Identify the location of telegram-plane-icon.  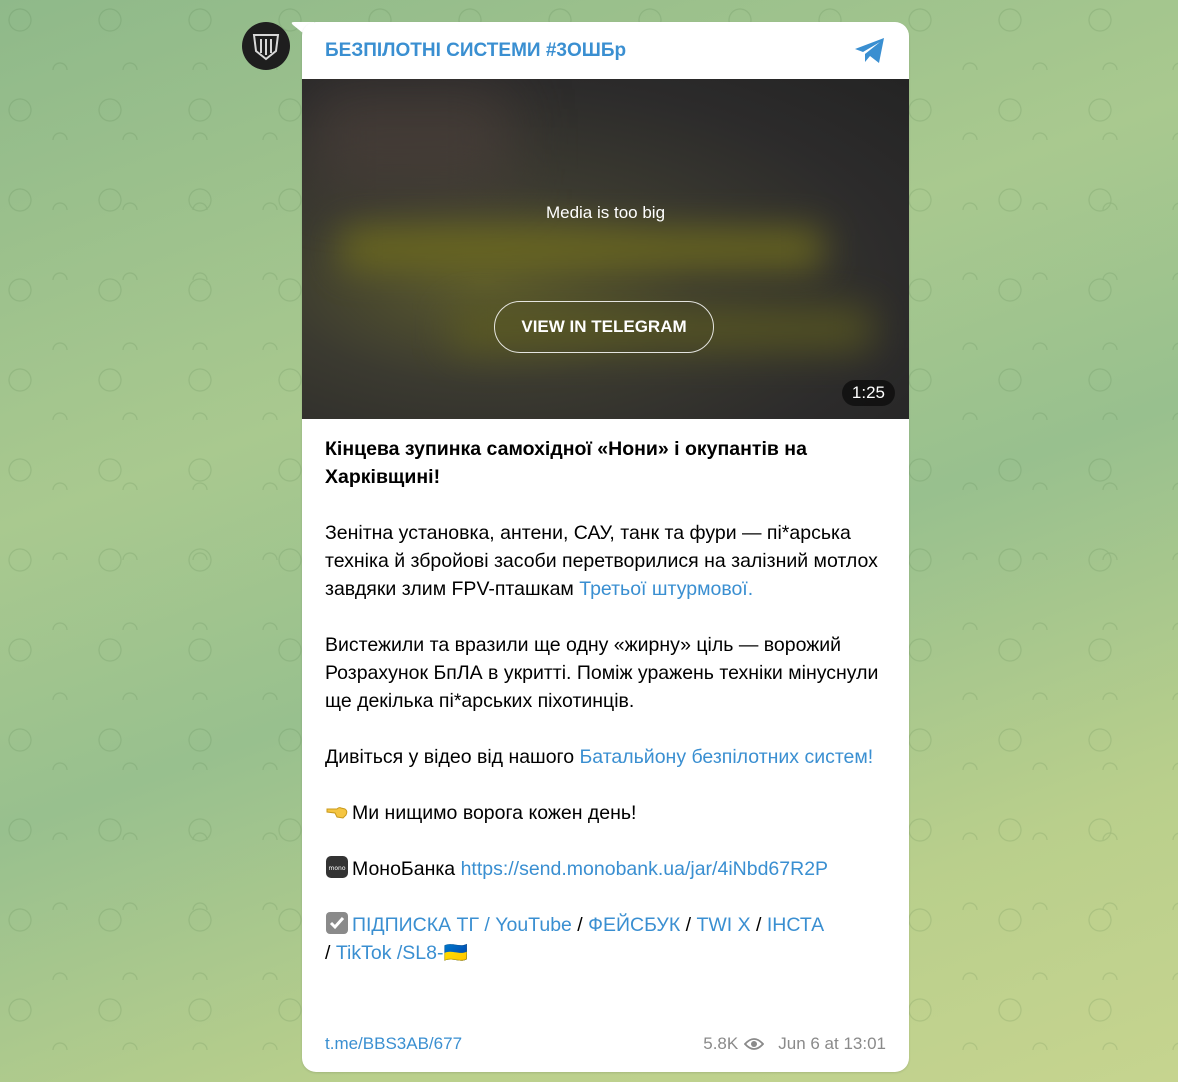
(870, 51).